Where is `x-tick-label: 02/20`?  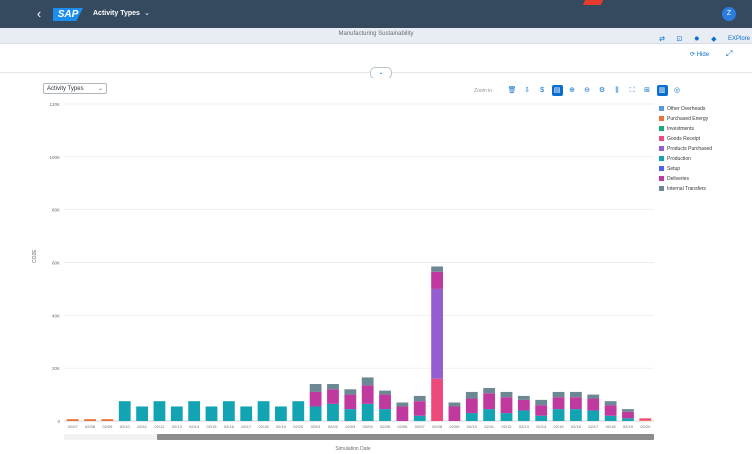 x-tick-label: 02/20 is located at coordinates (298, 426).